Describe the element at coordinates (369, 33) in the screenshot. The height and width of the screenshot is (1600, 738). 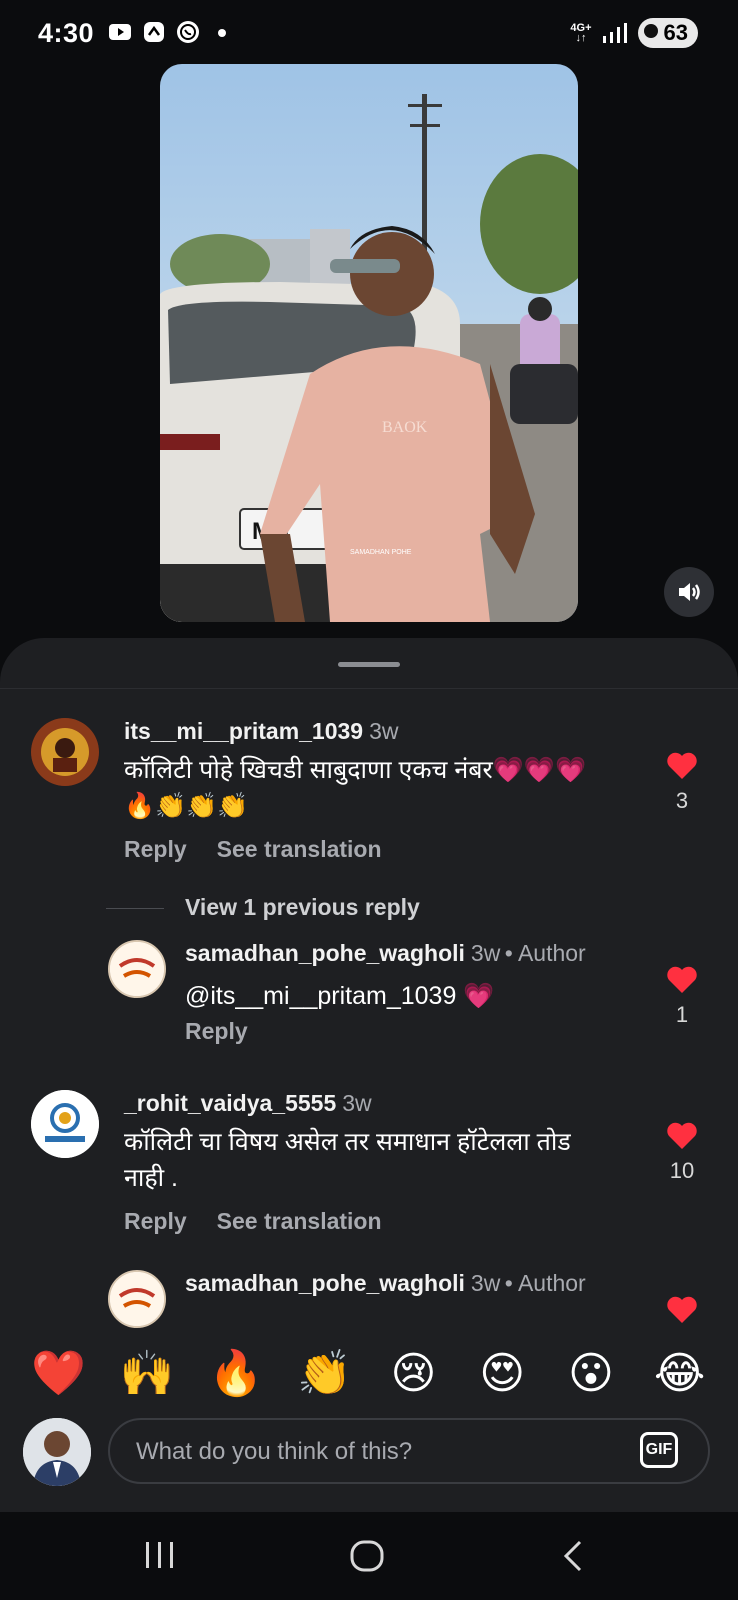
I see `status-bar: 4:30 4G+ ↓↑ 63` at that location.